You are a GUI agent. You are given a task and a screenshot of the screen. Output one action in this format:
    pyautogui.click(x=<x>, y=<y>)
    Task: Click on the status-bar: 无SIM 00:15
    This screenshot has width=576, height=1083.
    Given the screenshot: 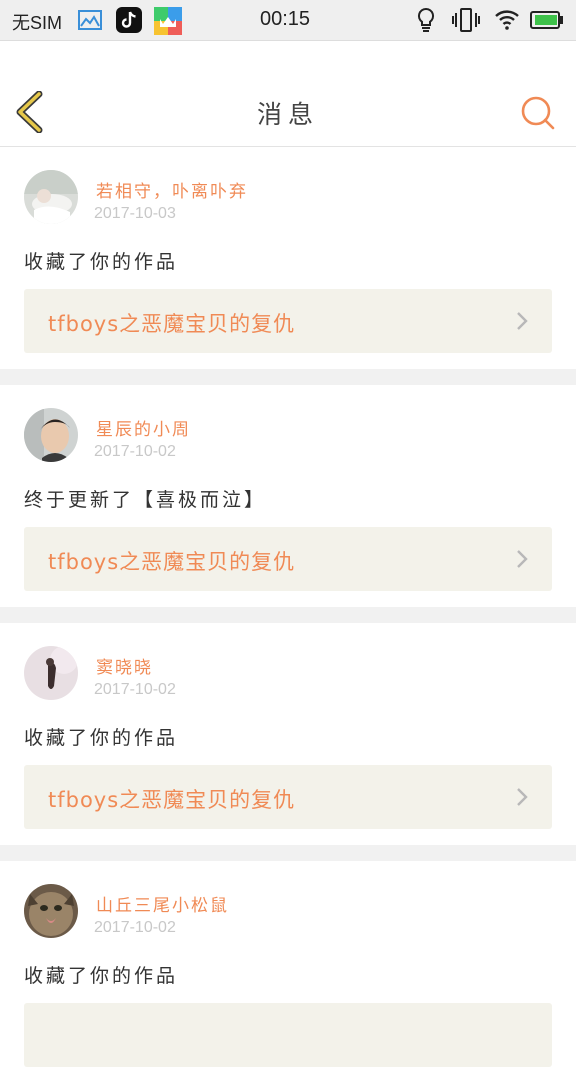 What is the action you would take?
    pyautogui.click(x=288, y=20)
    